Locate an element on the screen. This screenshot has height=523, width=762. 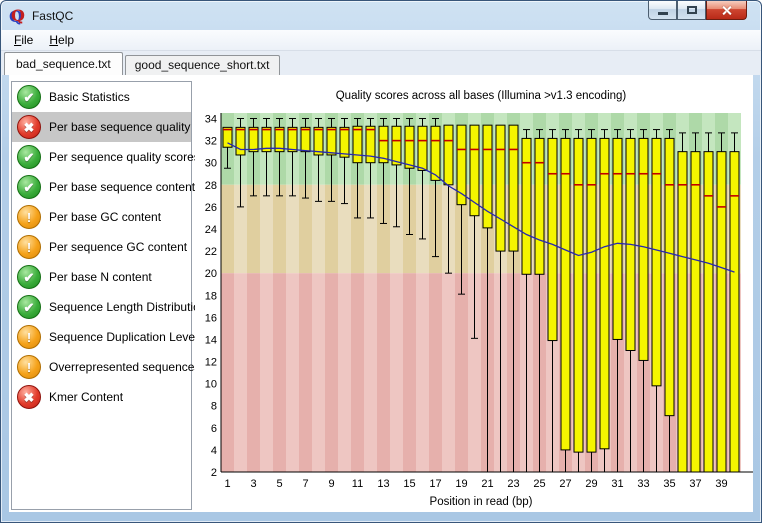
menu-item-file: File is located at coordinates (23, 40).